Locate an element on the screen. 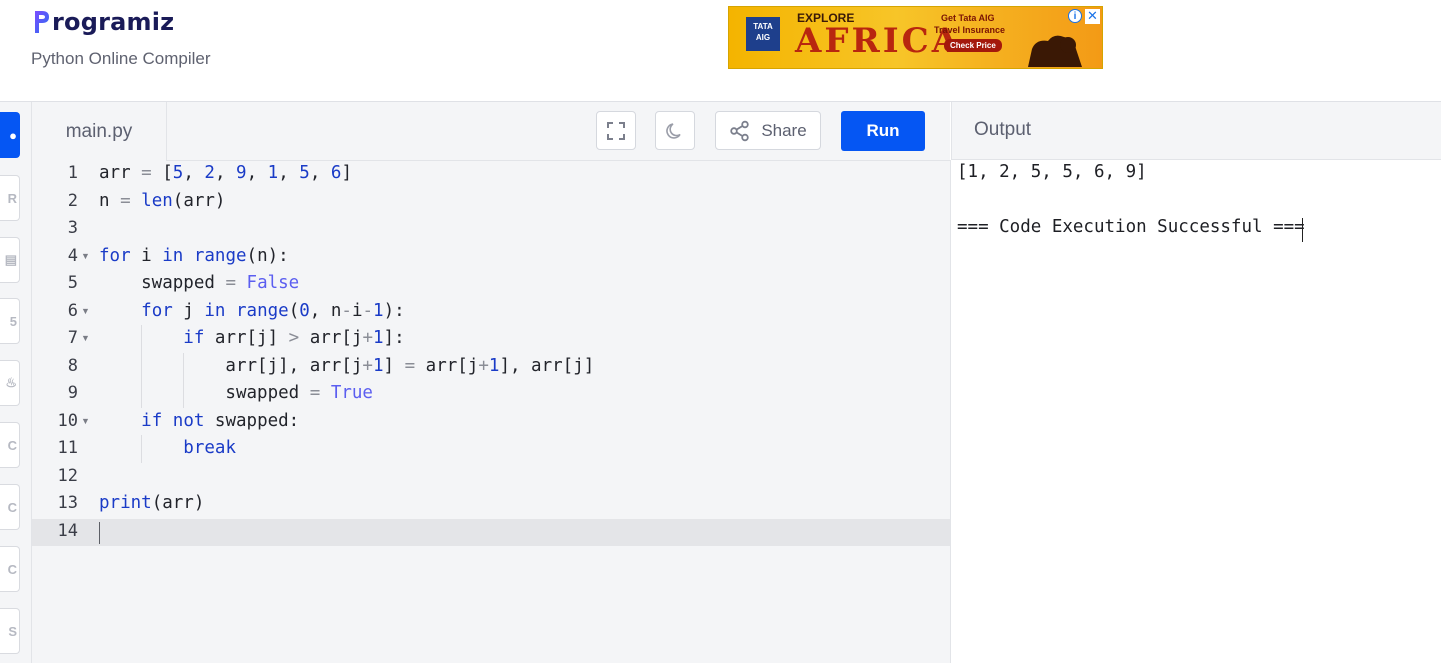 This screenshot has width=1441, height=663. code-line: arr[j], arr[j+1] = arr[j+1], arr[j] is located at coordinates (347, 365).